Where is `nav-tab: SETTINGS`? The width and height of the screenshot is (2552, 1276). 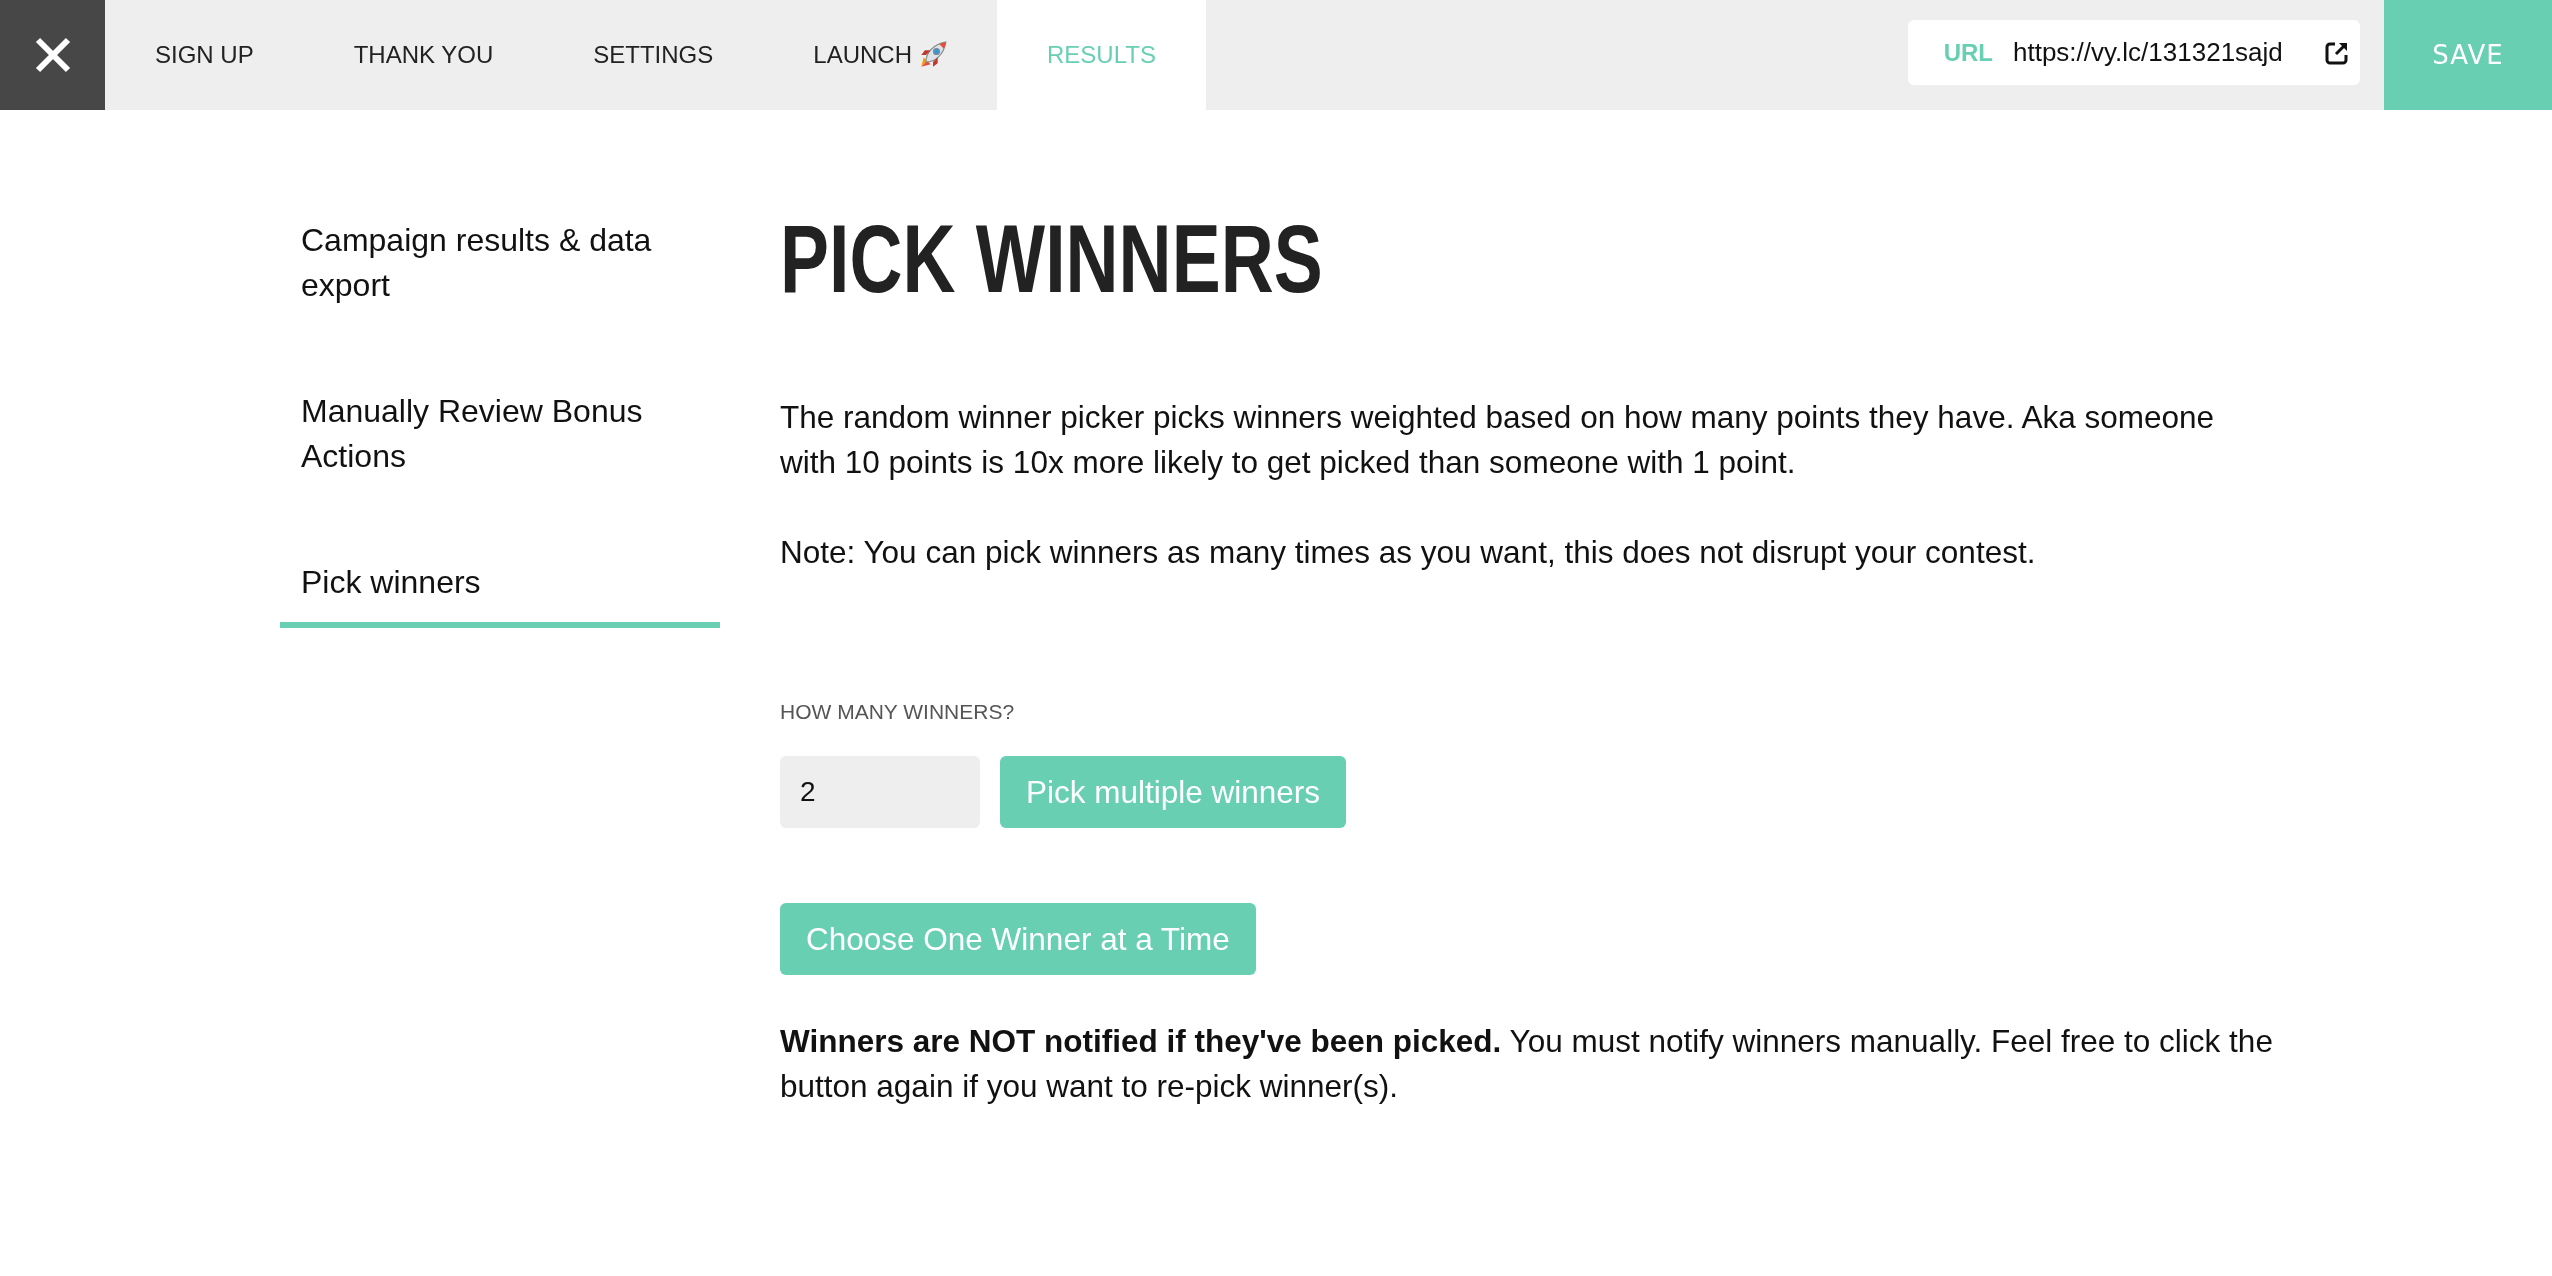
nav-tab: SETTINGS is located at coordinates (653, 55).